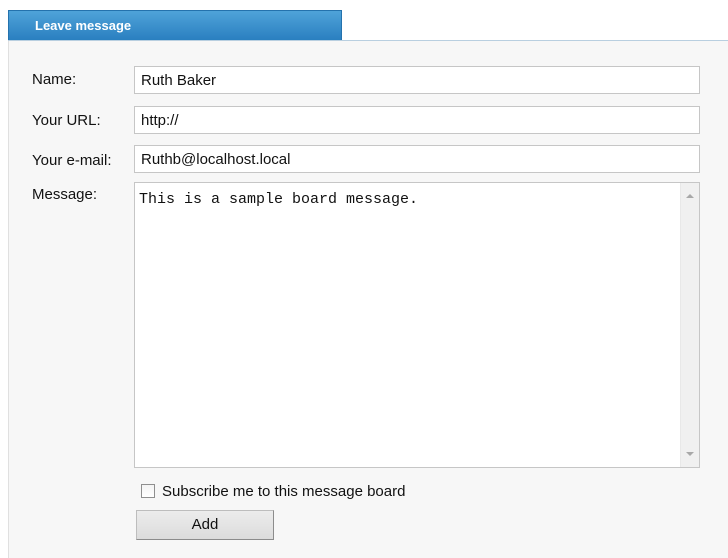 This screenshot has height=558, width=728. Describe the element at coordinates (417, 120) in the screenshot. I see `url-field` at that location.